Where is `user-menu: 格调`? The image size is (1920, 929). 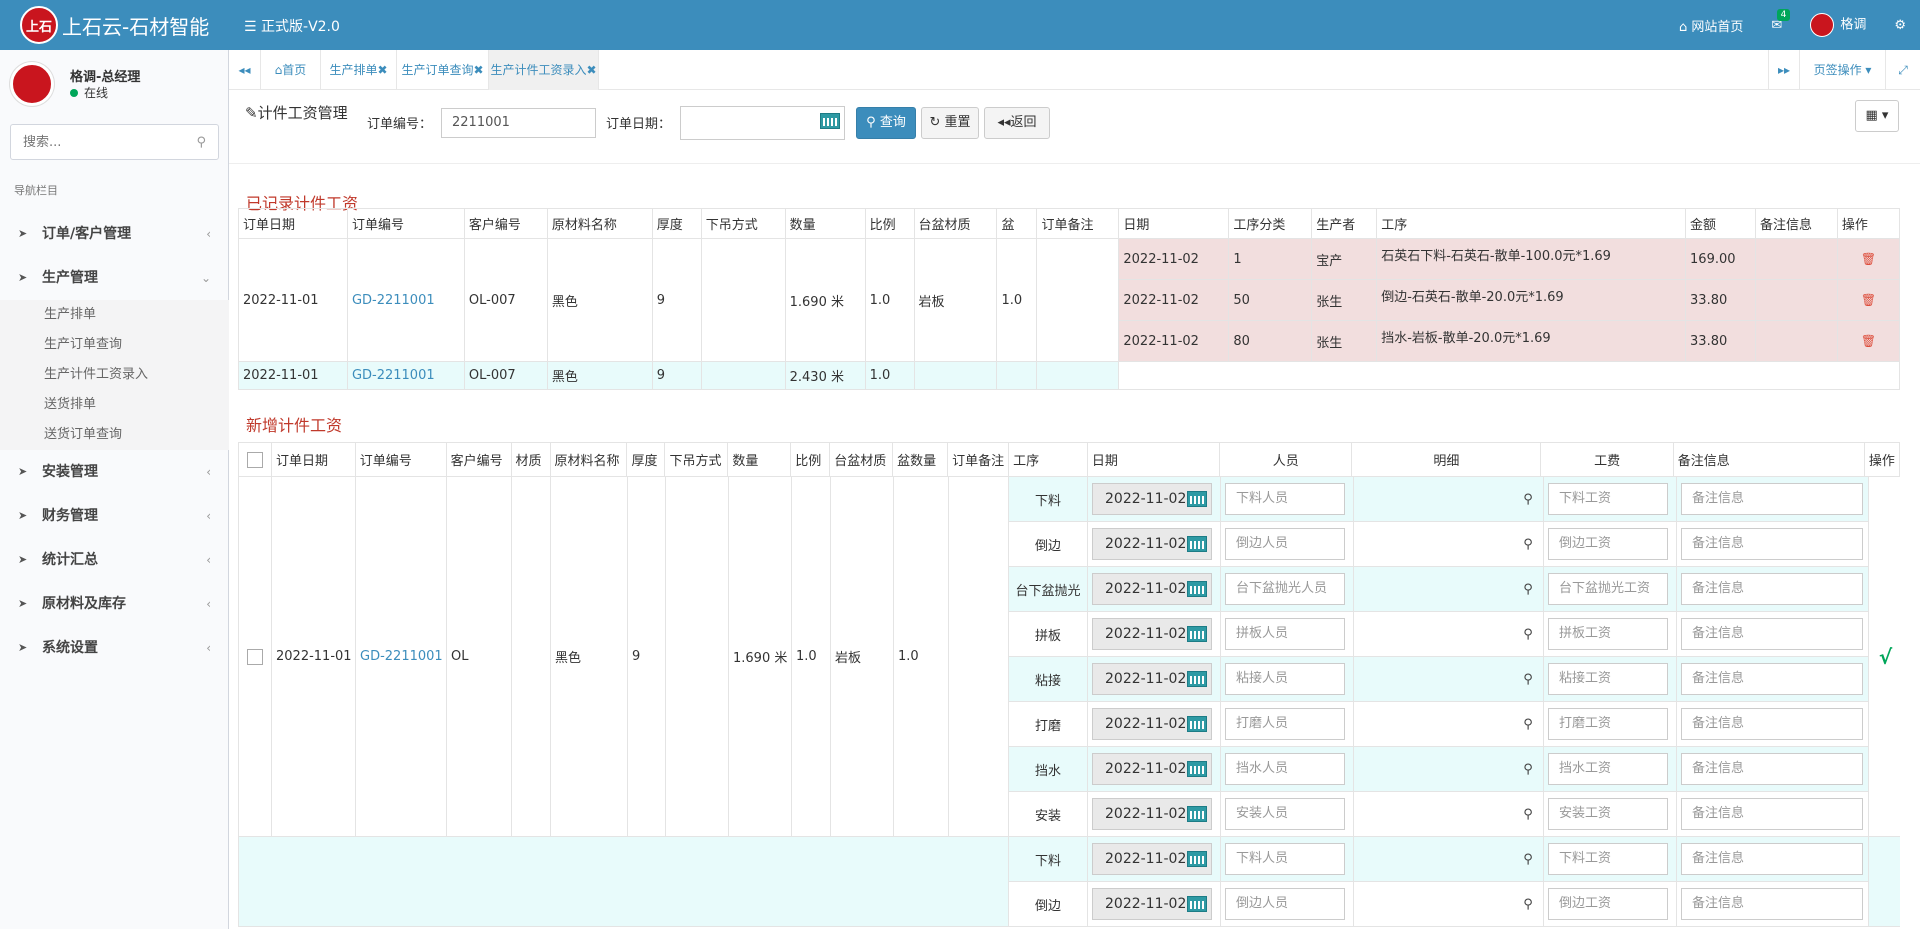 user-menu: 格调 is located at coordinates (1838, 25).